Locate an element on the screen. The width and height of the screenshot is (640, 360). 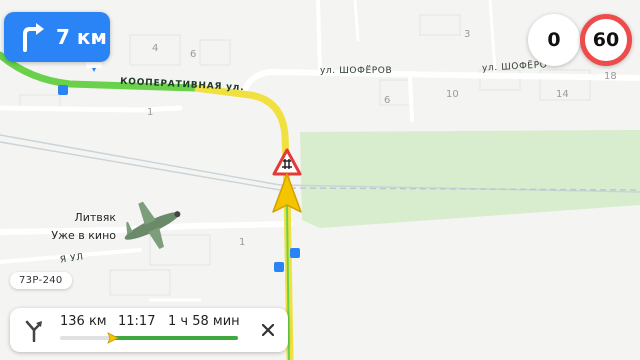
close-route-button is located at coordinates (268, 330).